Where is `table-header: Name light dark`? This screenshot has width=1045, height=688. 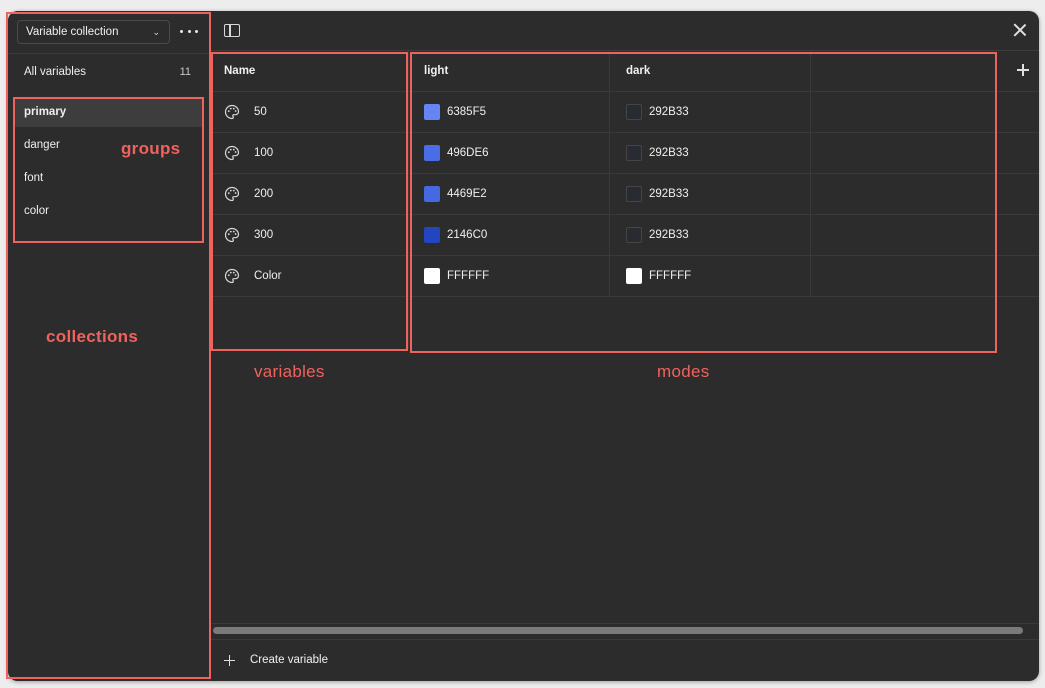 table-header: Name light dark is located at coordinates (624, 71).